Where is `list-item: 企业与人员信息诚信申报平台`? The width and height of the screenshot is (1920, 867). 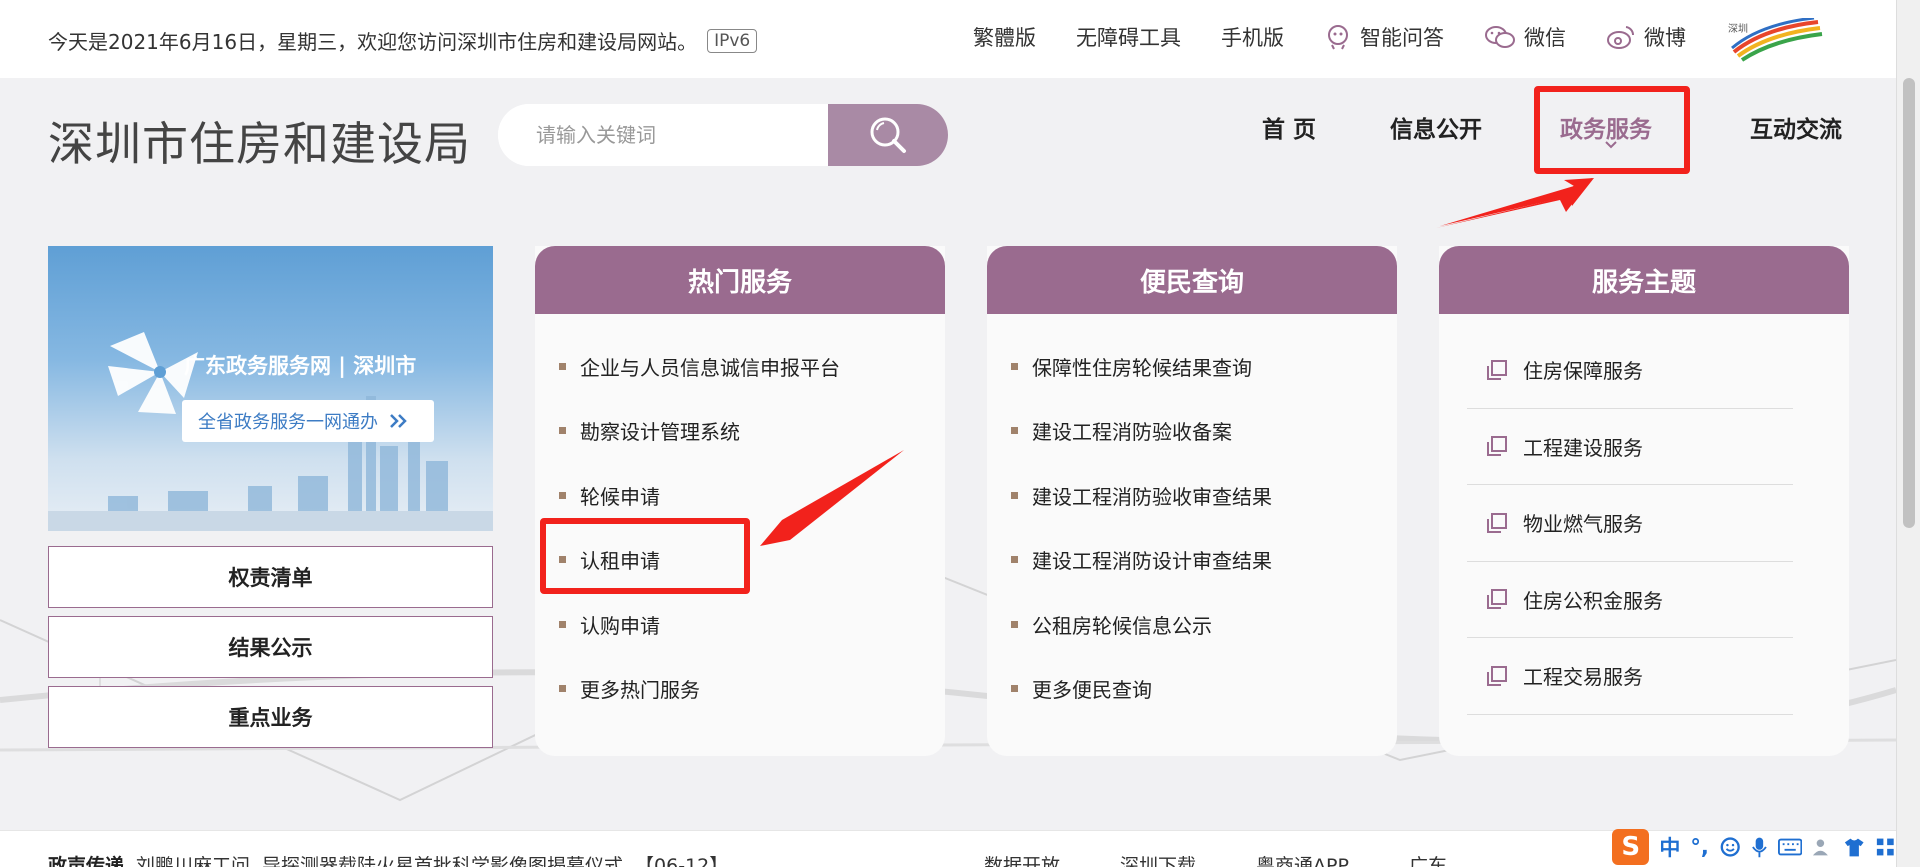
list-item: 企业与人员信息诚信申报平台 is located at coordinates (752, 366).